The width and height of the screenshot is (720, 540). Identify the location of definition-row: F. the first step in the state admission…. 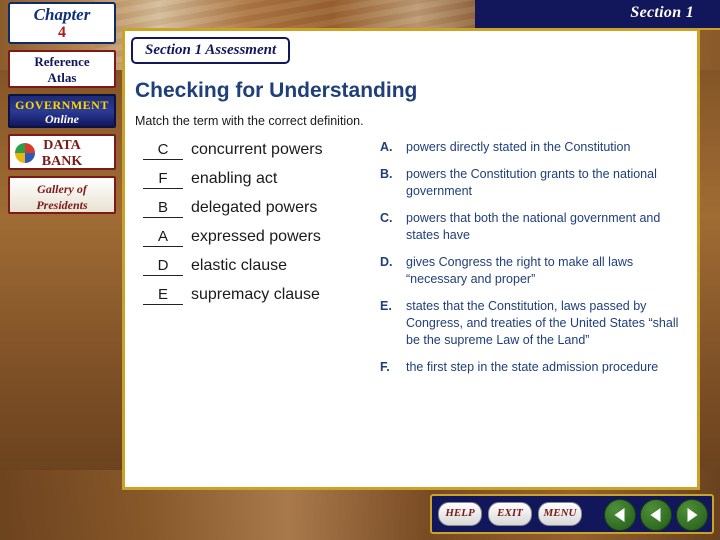
(535, 367).